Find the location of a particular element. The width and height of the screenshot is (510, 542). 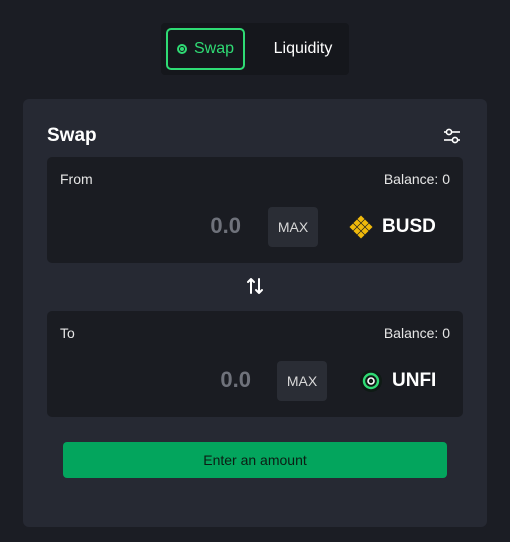

from-token-selector: BUSD is located at coordinates (392, 227).